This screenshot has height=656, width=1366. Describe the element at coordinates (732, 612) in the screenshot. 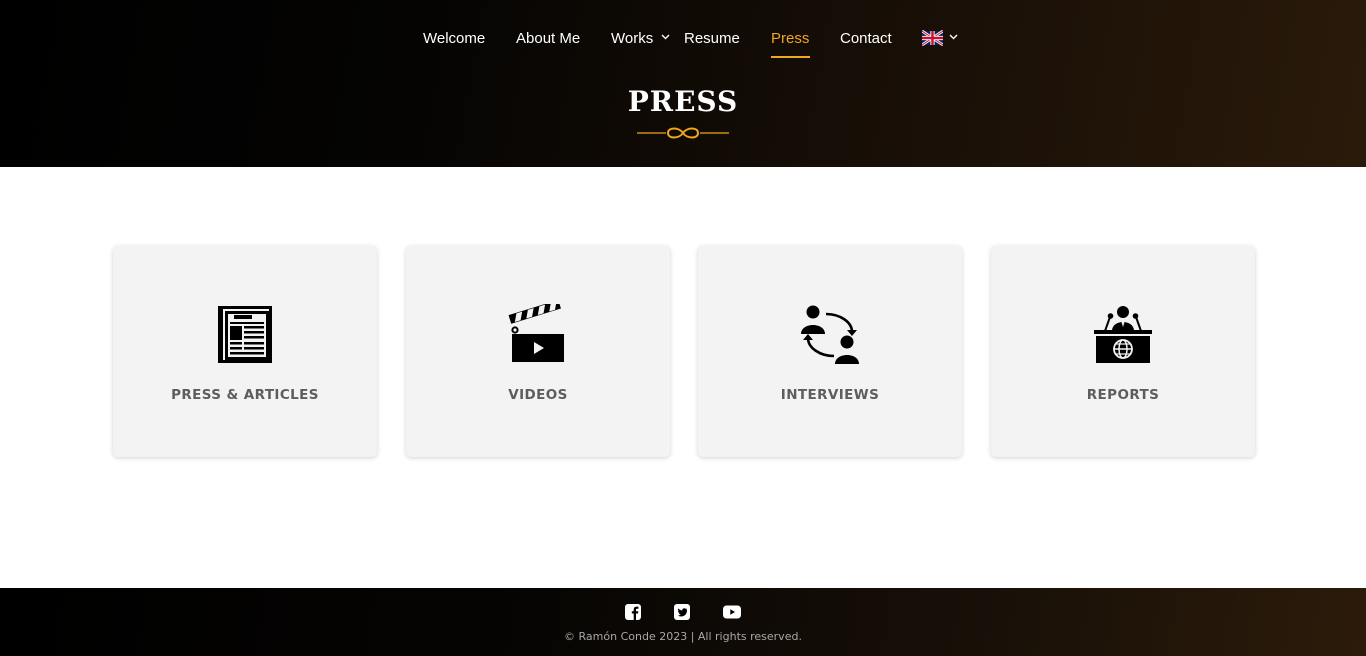

I see `youtube-icon` at that location.